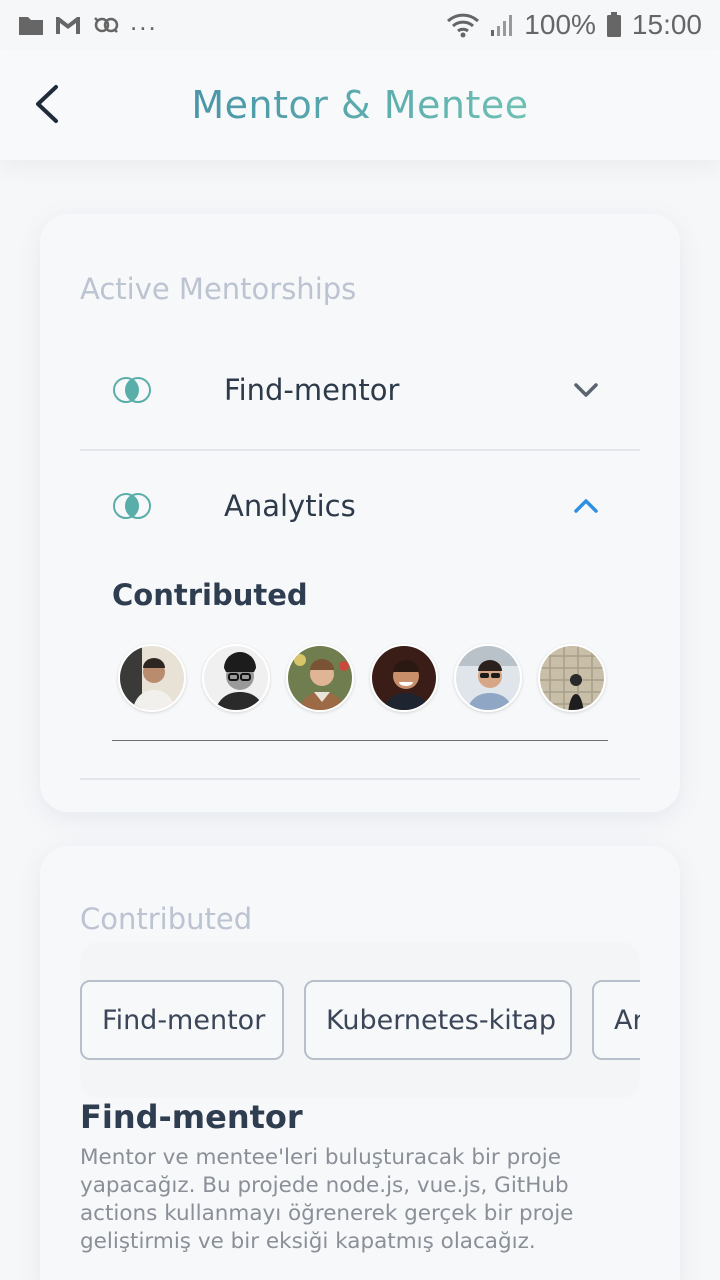 The image size is (720, 1280). Describe the element at coordinates (438, 1020) in the screenshot. I see `chip-kubernetes-kitap: Kubernetes-kitap` at that location.